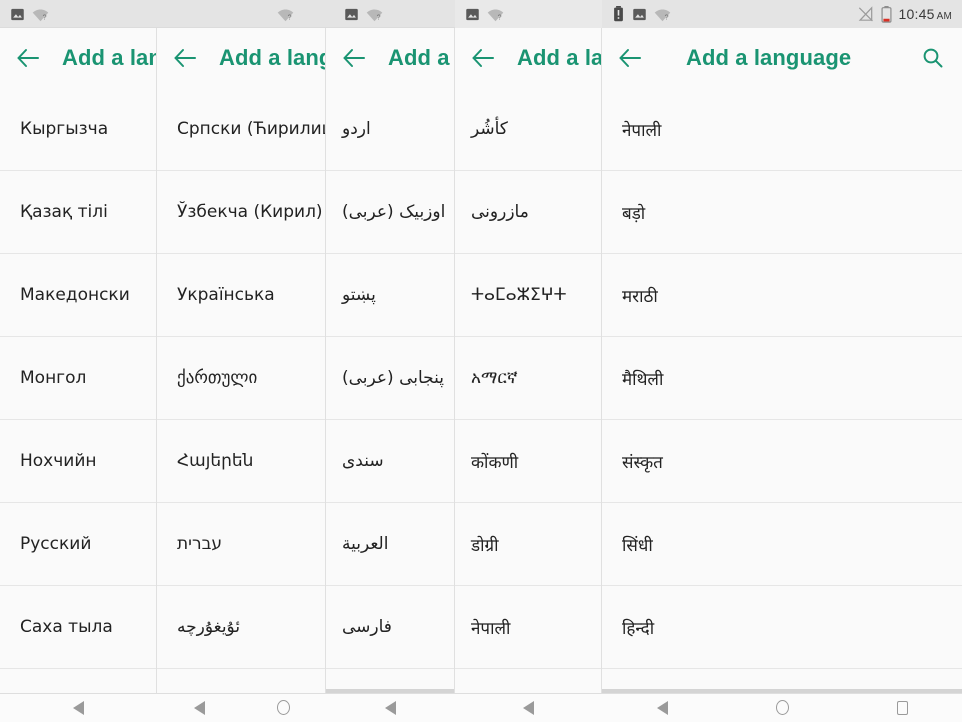  Describe the element at coordinates (78, 544) in the screenshot. I see `list-item: Русский` at that location.